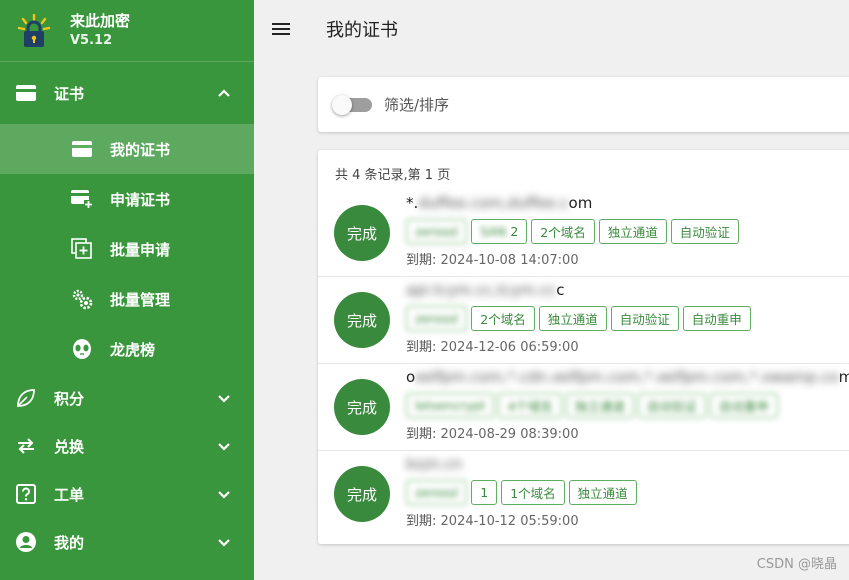 This screenshot has height=580, width=849. I want to click on cert-expire: 到期: 2024-10-12 05:59:00, so click(492, 521).